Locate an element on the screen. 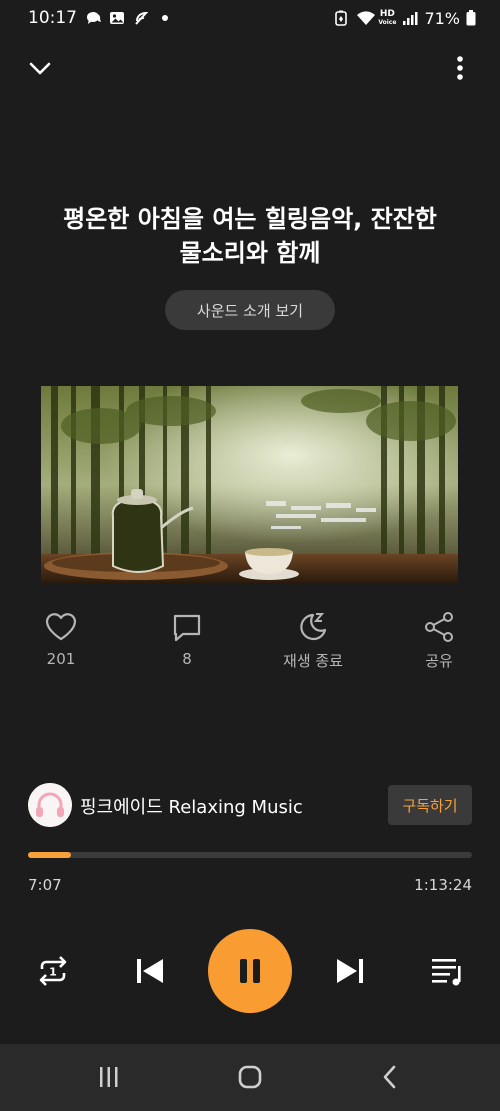 This screenshot has height=1111, width=500. track-title-line2: 물소리와 함께 is located at coordinates (250, 253).